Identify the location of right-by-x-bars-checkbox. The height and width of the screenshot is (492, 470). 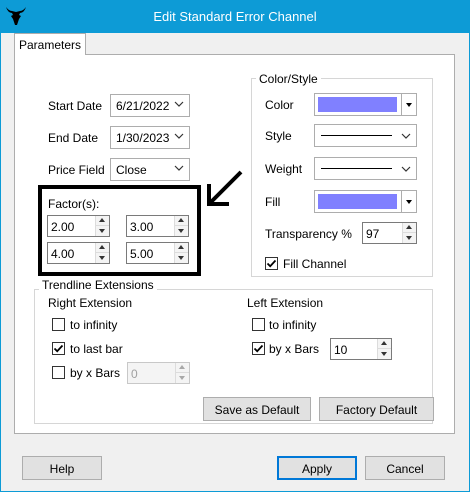
(58, 372).